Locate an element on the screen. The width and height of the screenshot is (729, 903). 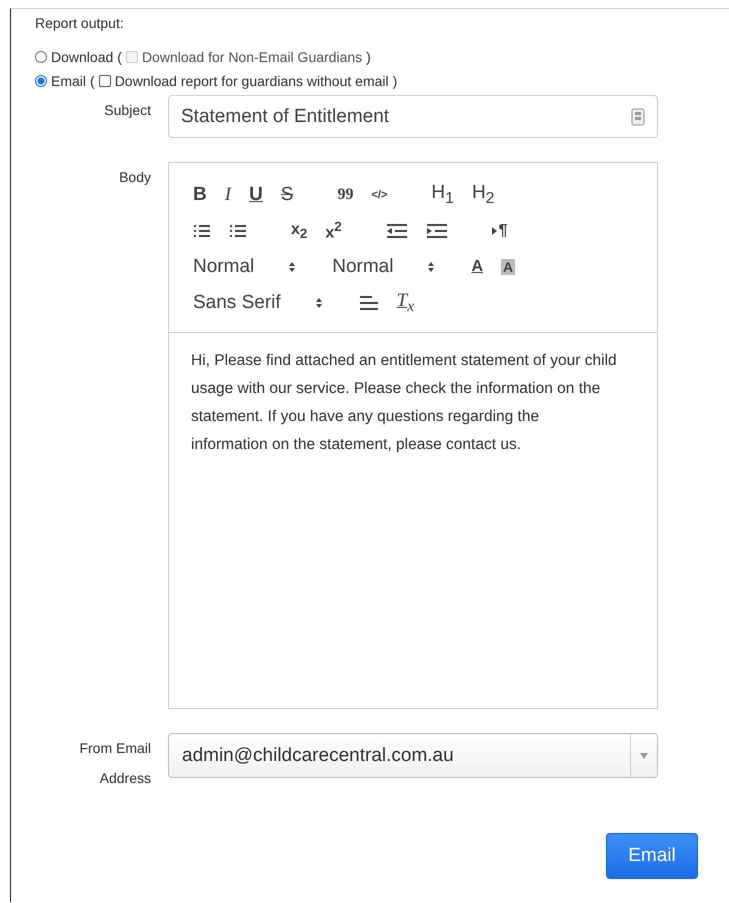
email-button: Email is located at coordinates (652, 856).